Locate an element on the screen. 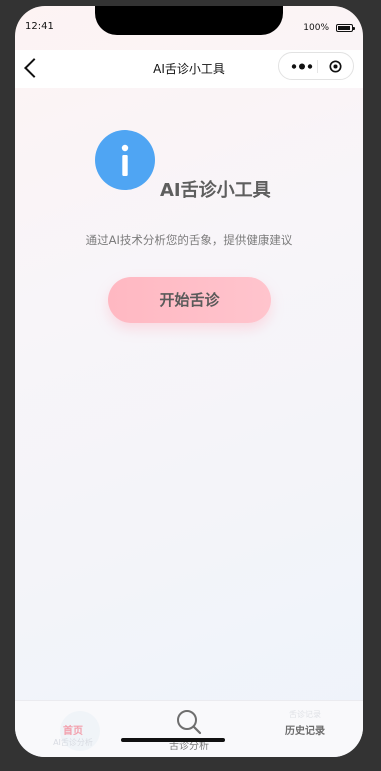 The image size is (381, 771). status-time: 12:41 is located at coordinates (39, 26).